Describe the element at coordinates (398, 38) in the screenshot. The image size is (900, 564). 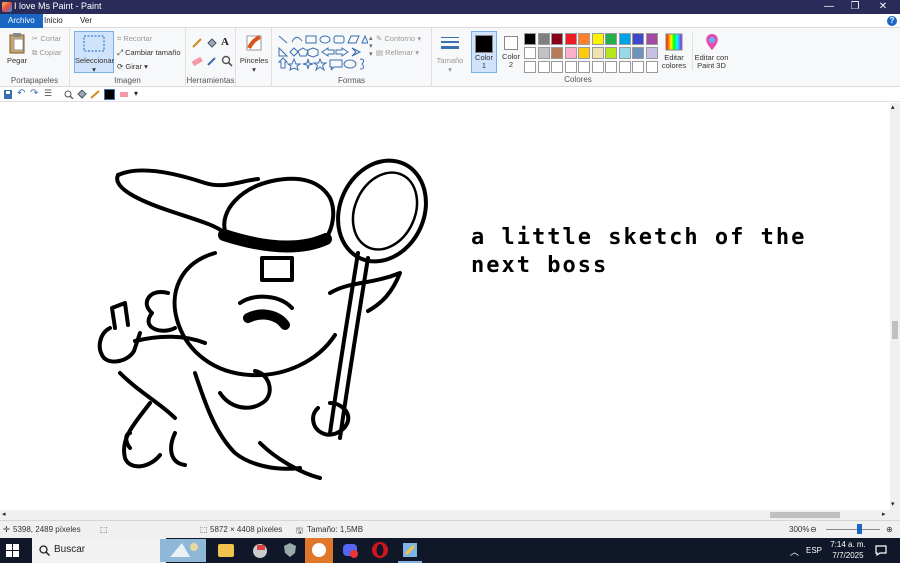
I see `outline-button: ✎ Contorno ▾` at that location.